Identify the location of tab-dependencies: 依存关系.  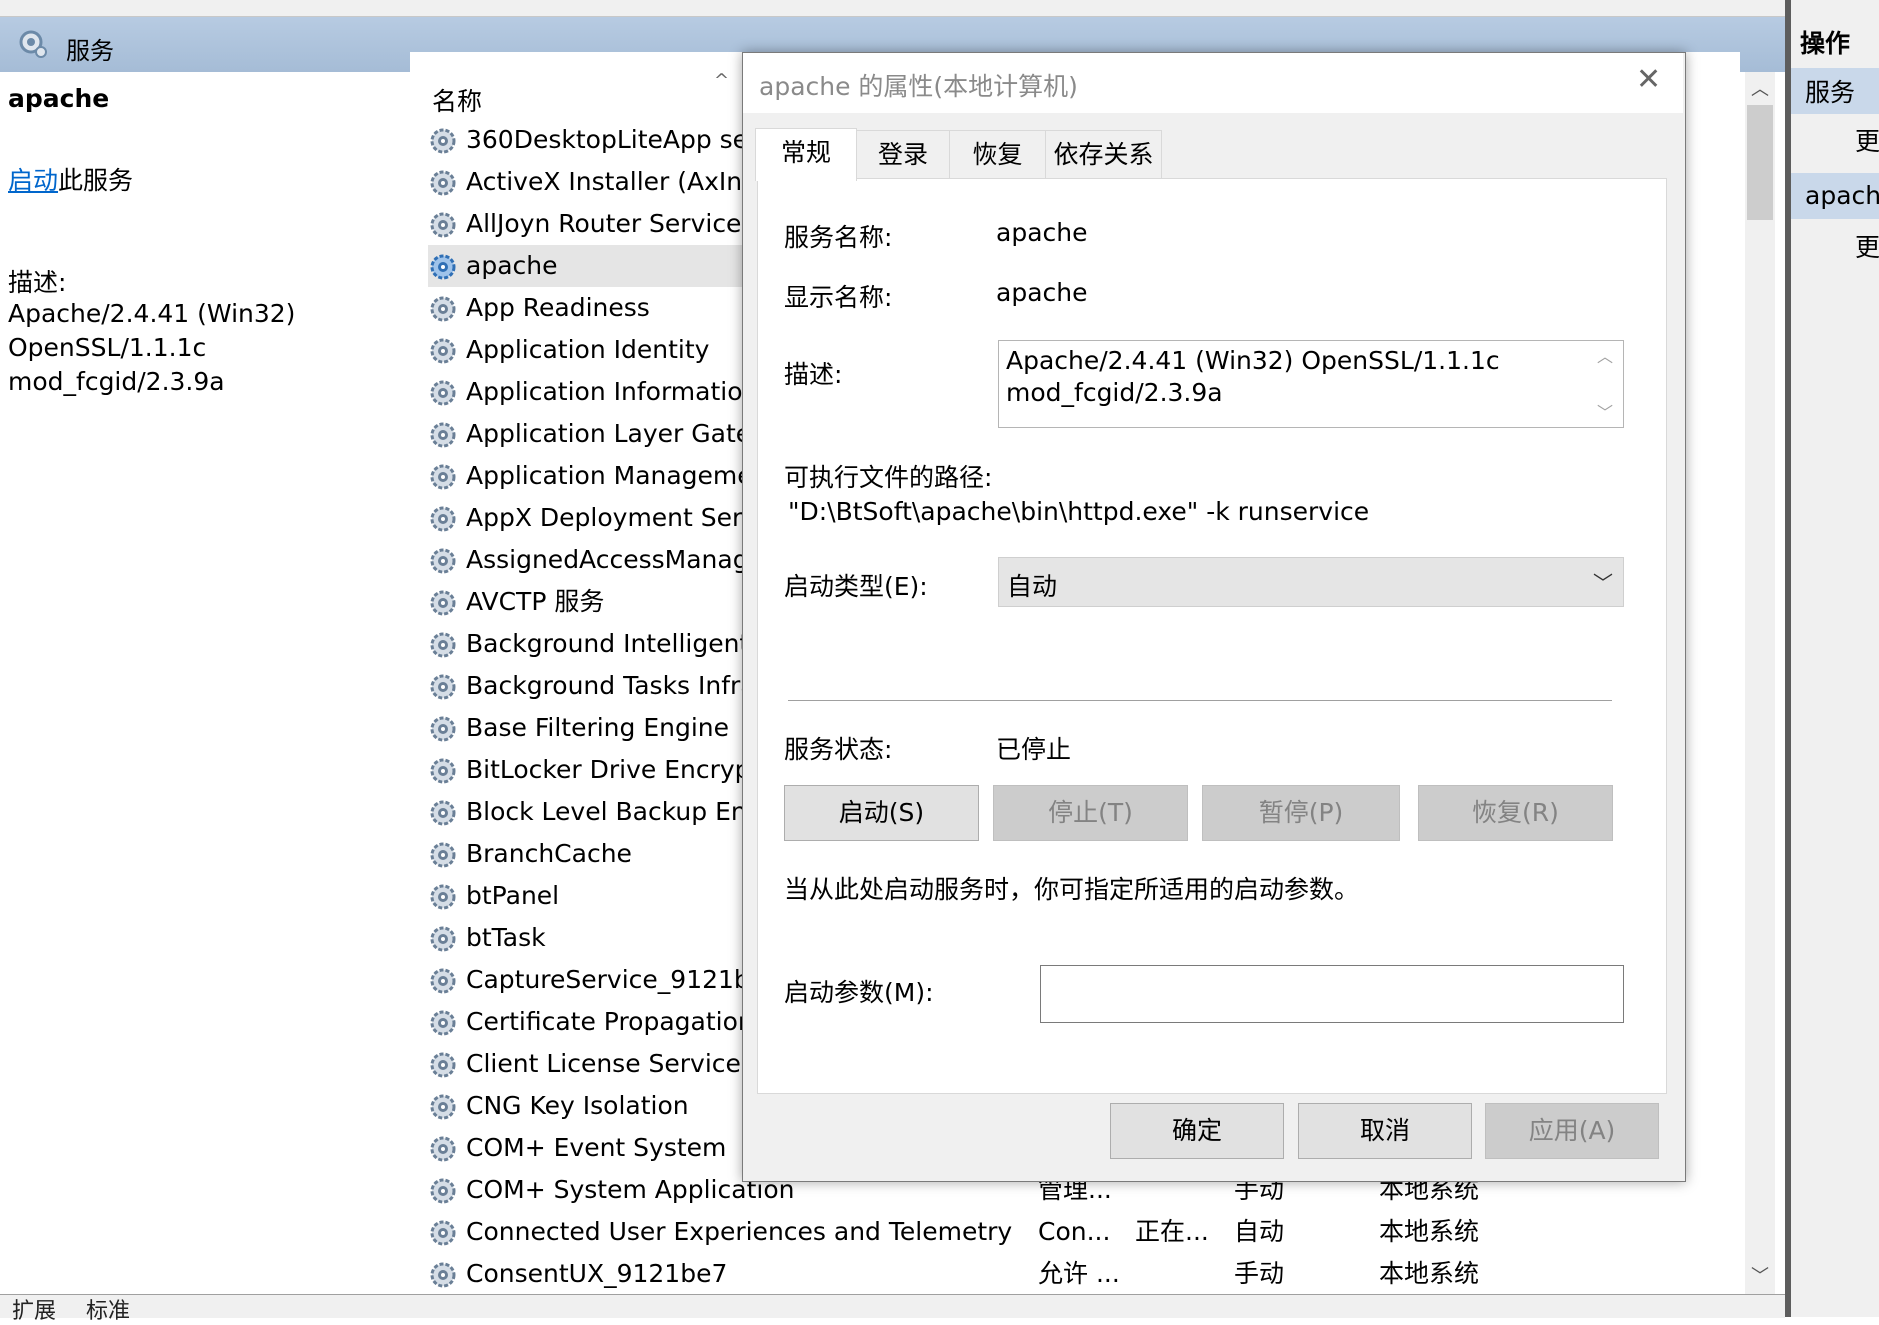
(1103, 154).